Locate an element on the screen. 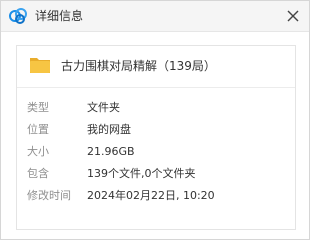  dialog-title: 详细信息 is located at coordinates (59, 16).